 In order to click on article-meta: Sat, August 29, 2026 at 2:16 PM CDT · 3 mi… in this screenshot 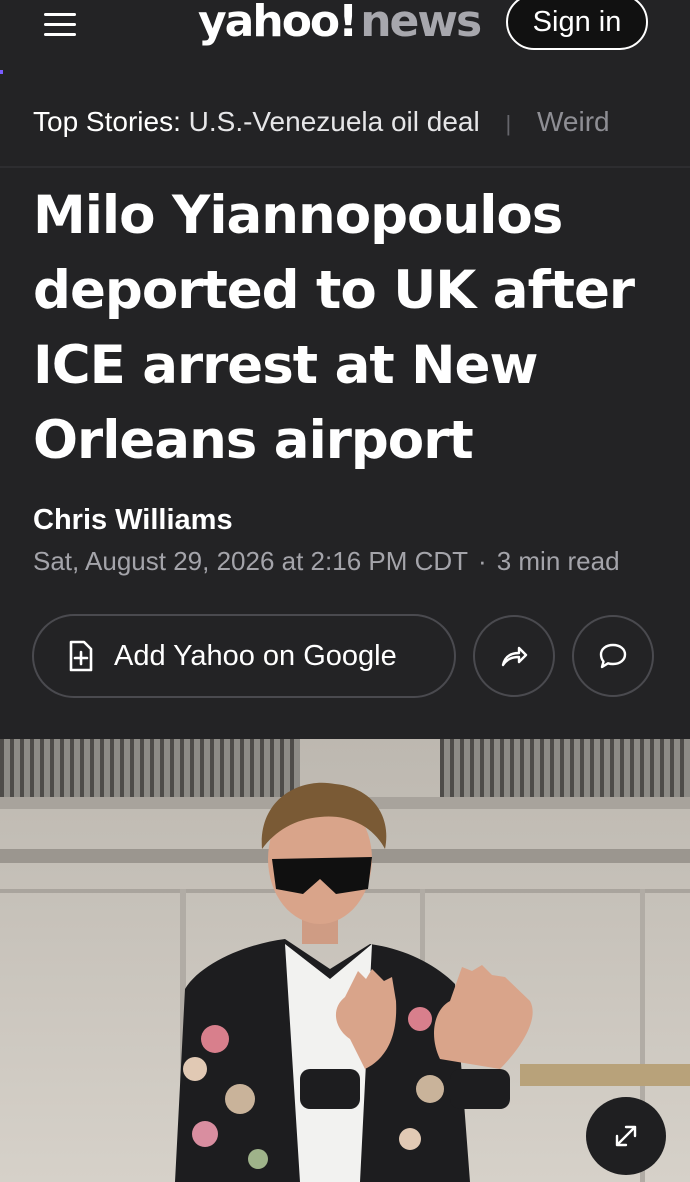, I will do `click(326, 561)`.